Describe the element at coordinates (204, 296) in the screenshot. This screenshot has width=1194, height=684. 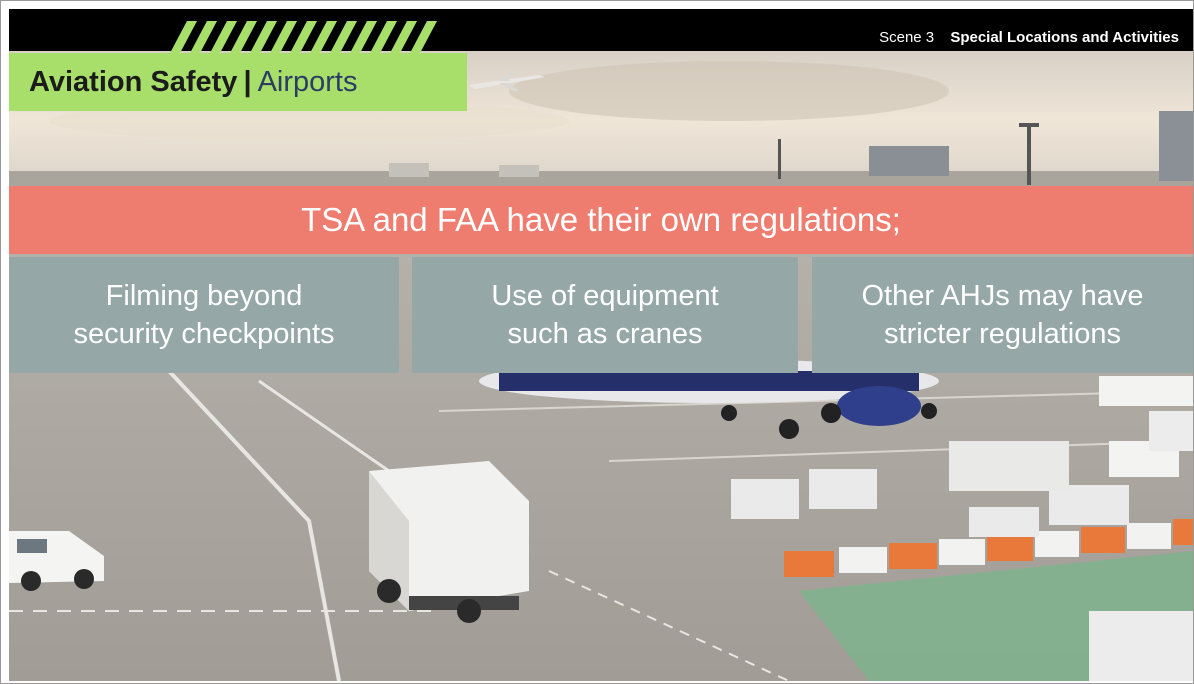
I see `point-1-line-1: Filming beyond` at that location.